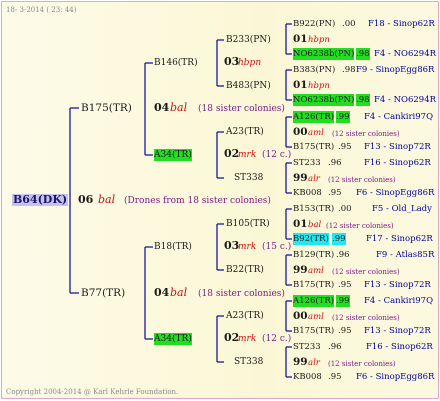 The width and height of the screenshot is (440, 401). Describe the element at coordinates (324, 54) in the screenshot. I see `upper-r3-id: NO6238b(PN)` at that location.